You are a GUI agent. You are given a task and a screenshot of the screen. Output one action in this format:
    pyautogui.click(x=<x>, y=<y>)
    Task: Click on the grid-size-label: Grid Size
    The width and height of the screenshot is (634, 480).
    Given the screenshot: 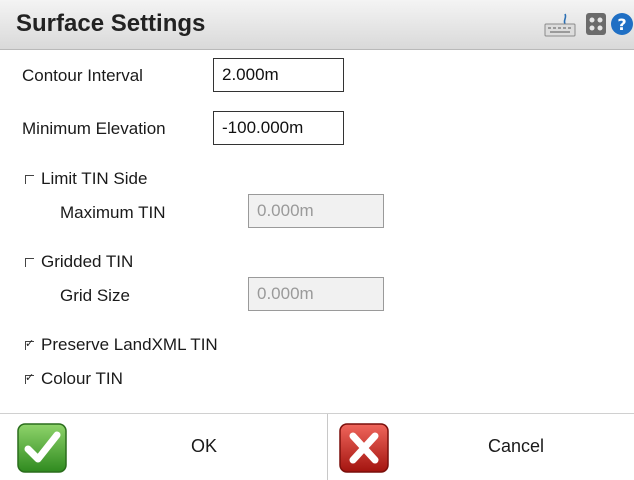 What is the action you would take?
    pyautogui.click(x=95, y=295)
    